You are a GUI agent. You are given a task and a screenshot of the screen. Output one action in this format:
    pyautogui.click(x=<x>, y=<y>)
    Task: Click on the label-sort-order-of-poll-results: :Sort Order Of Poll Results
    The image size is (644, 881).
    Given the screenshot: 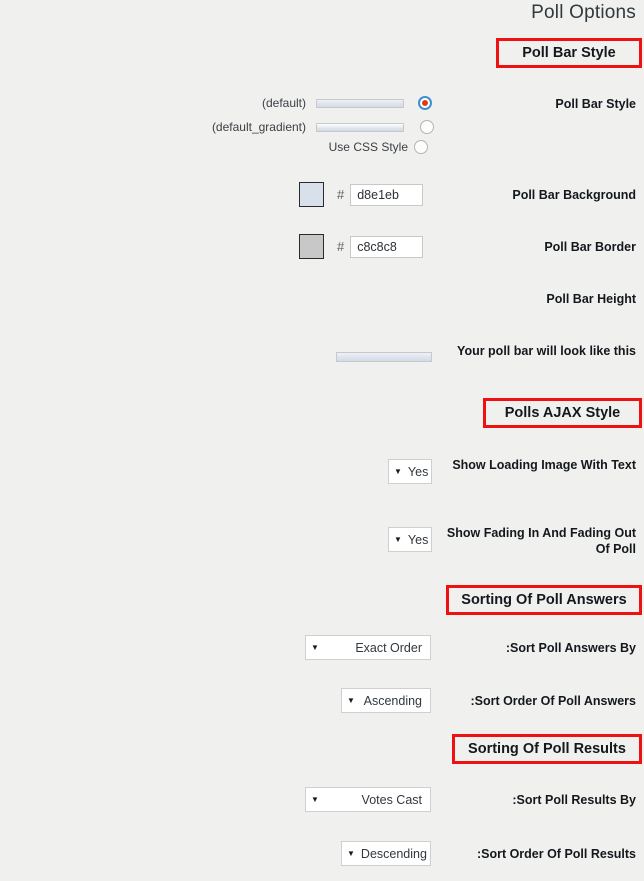 What is the action you would take?
    pyautogui.click(x=556, y=854)
    